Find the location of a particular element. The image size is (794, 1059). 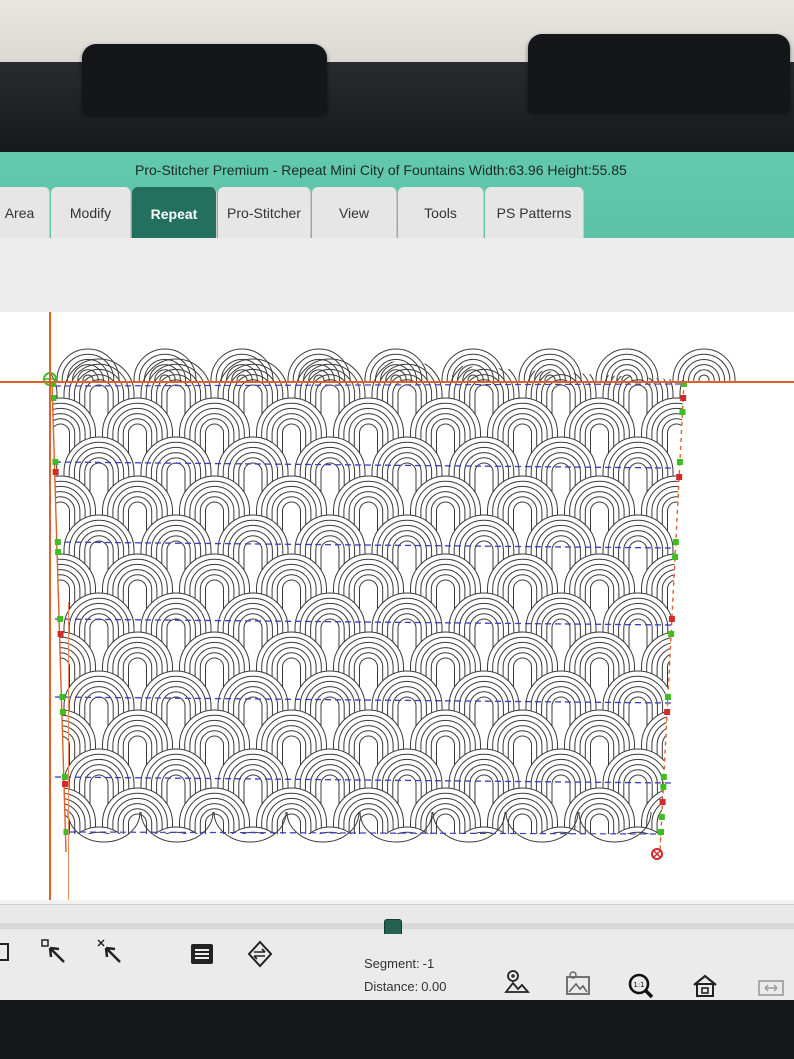

stitch-list-icon is located at coordinates (202, 954).